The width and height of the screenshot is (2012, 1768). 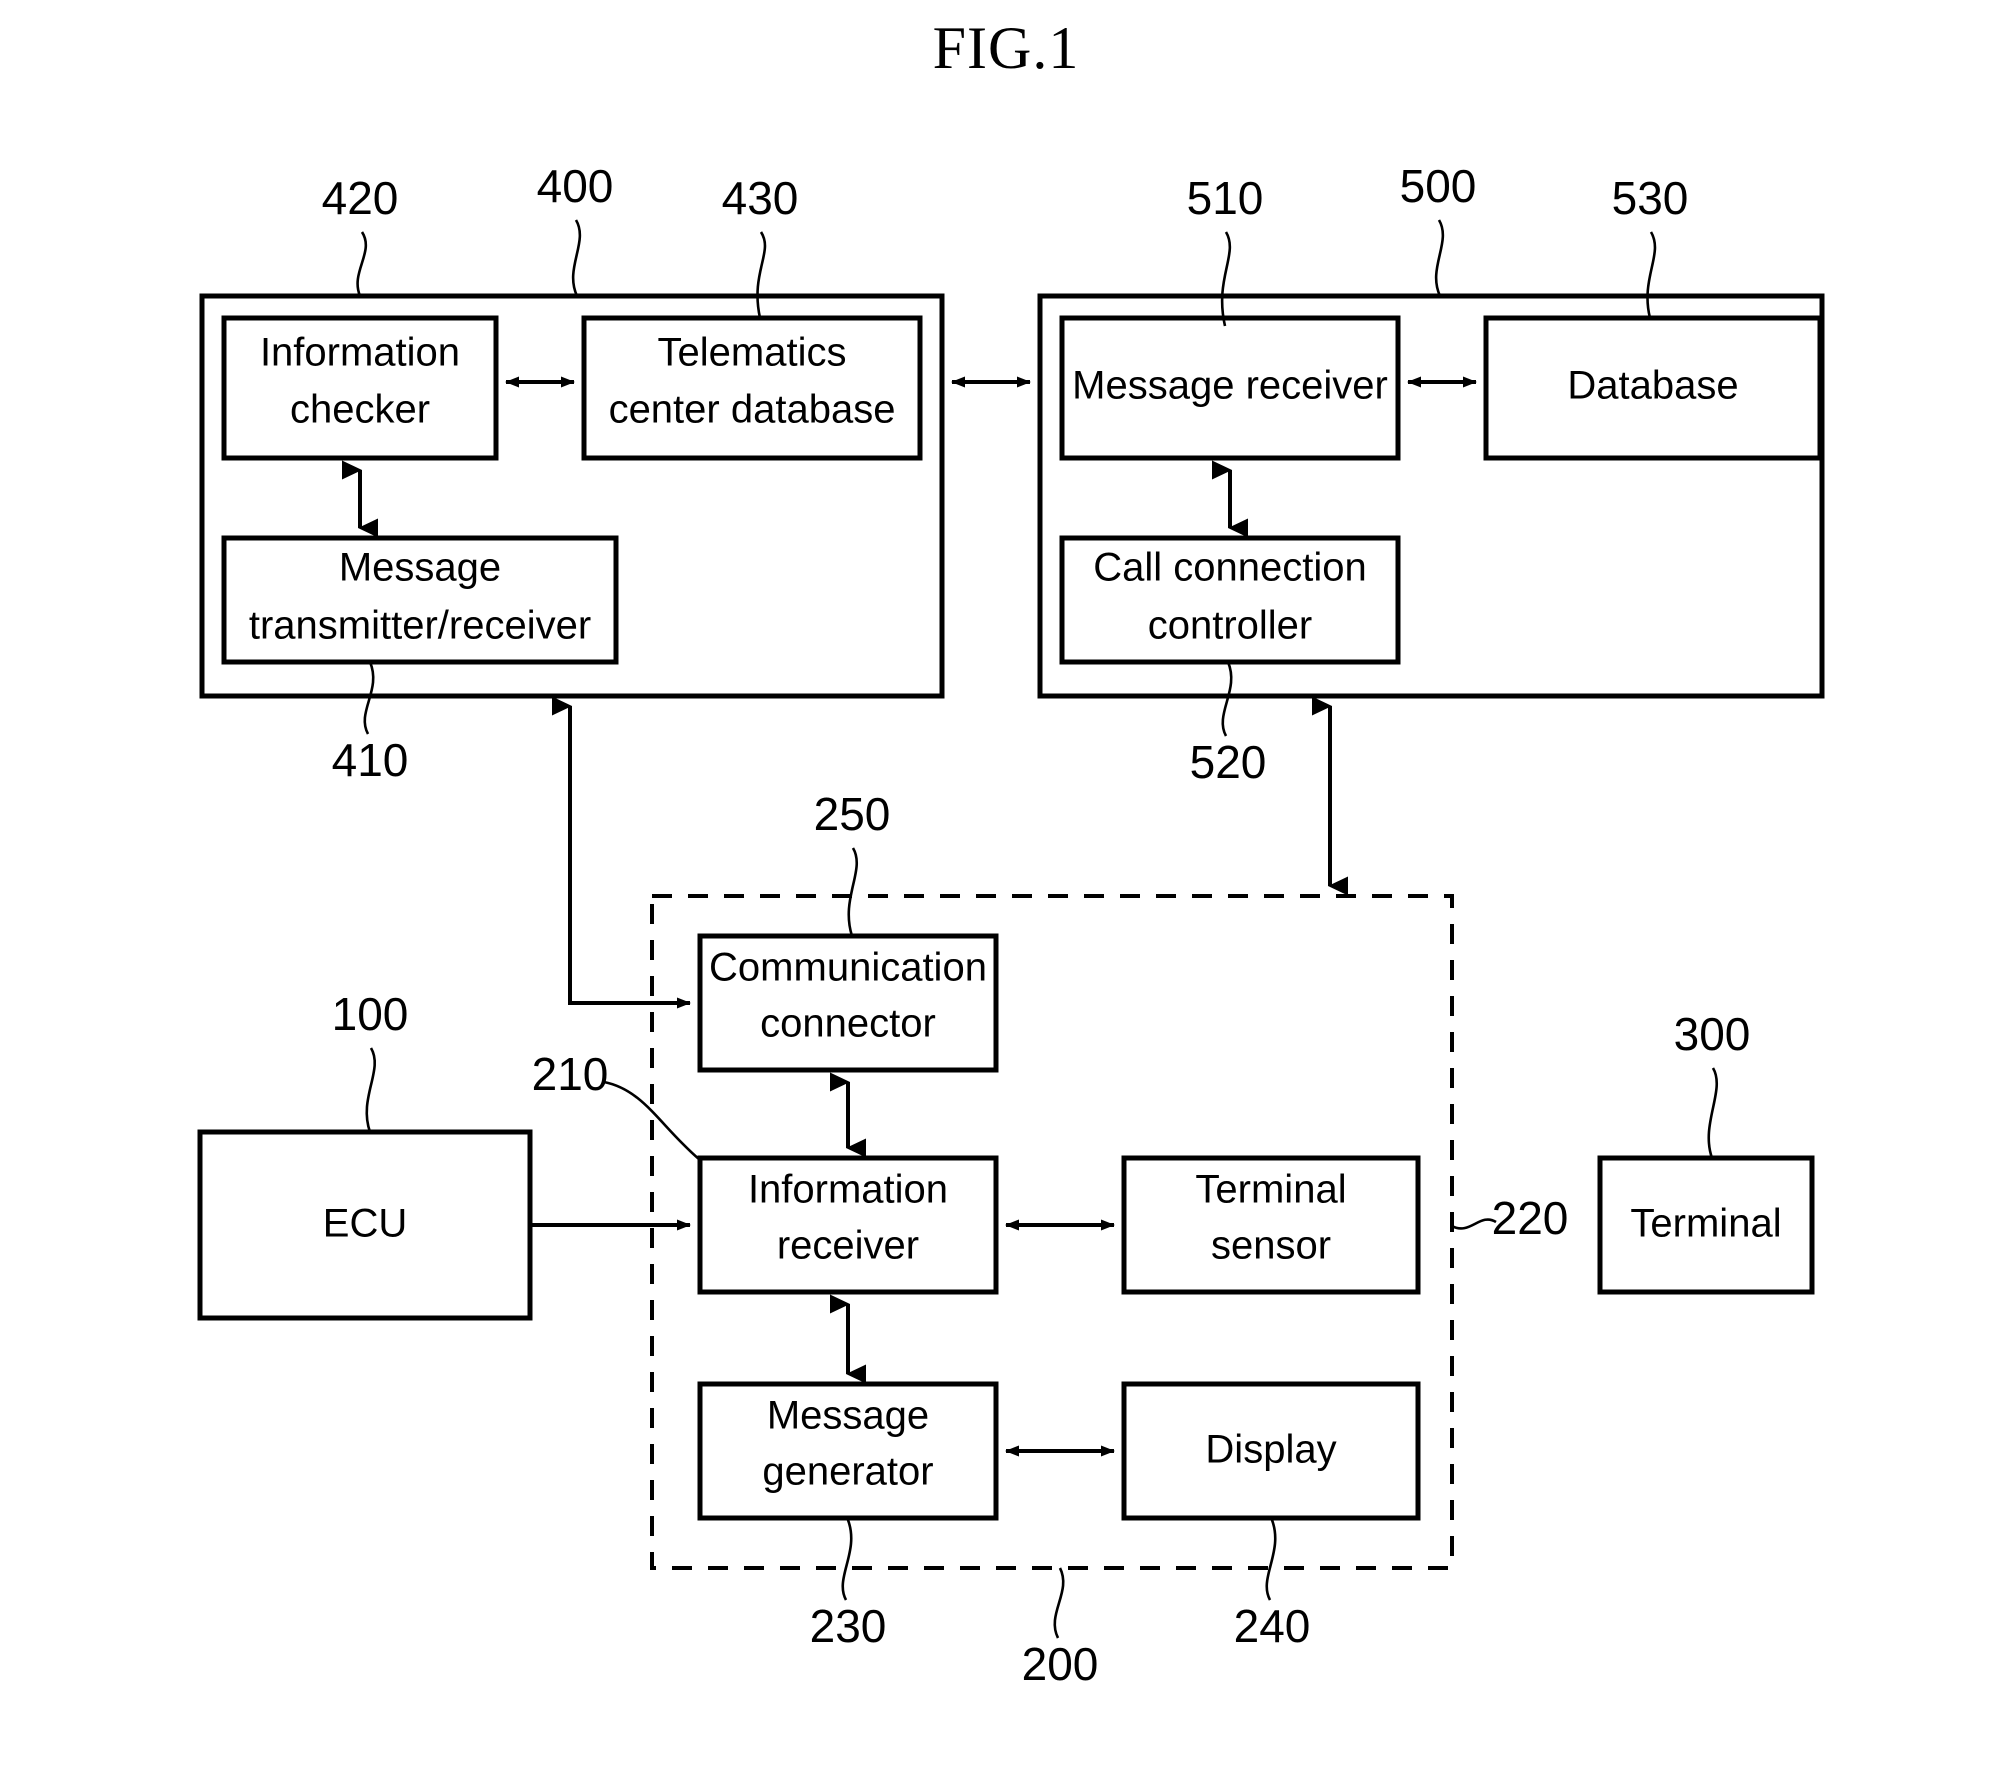 I want to click on information-receiver-box: Information receiver, so click(x=848, y=1225).